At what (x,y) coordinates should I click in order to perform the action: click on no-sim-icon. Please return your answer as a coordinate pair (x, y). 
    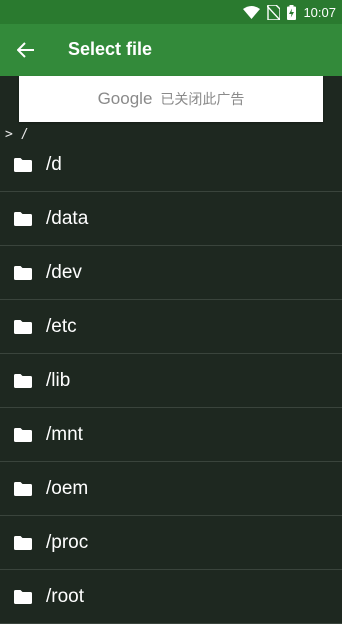
    Looking at the image, I should click on (274, 12).